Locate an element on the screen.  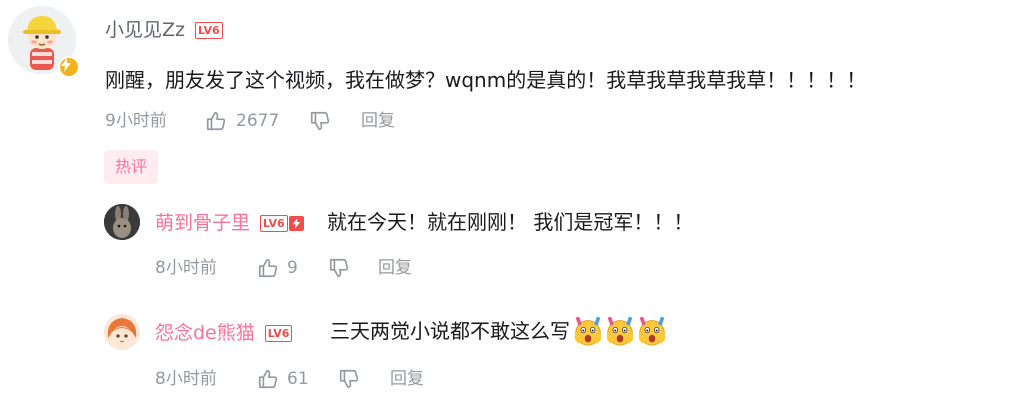
comment-text: 刚醒，朋友发了这个视频，我在做梦？wqnm的是真的！我草我草我草我草！！！！！ is located at coordinates (486, 80).